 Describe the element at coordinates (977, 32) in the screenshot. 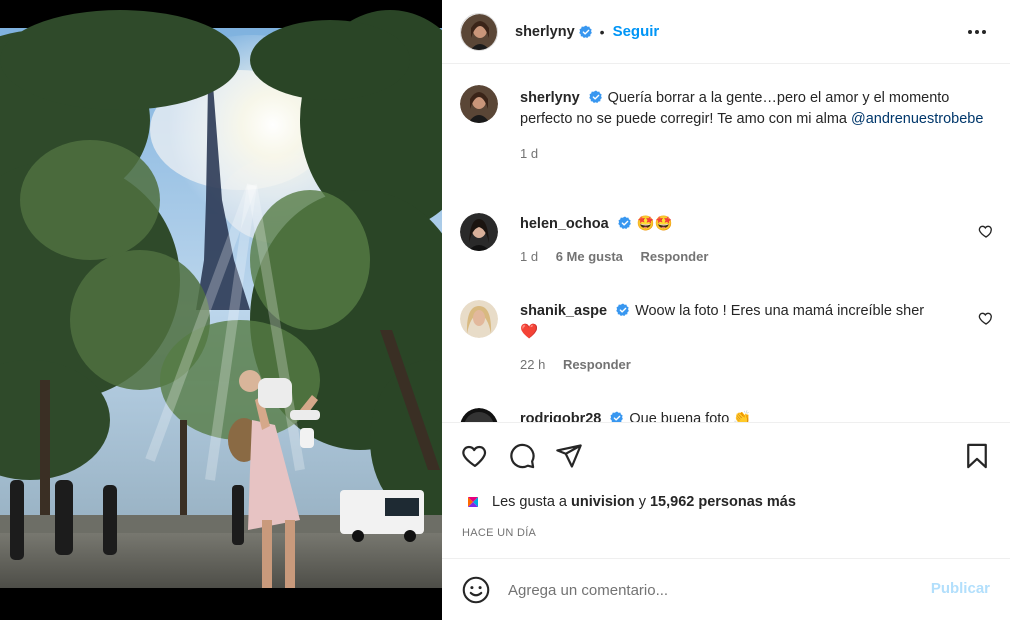

I see `more-horizontal-icon` at that location.